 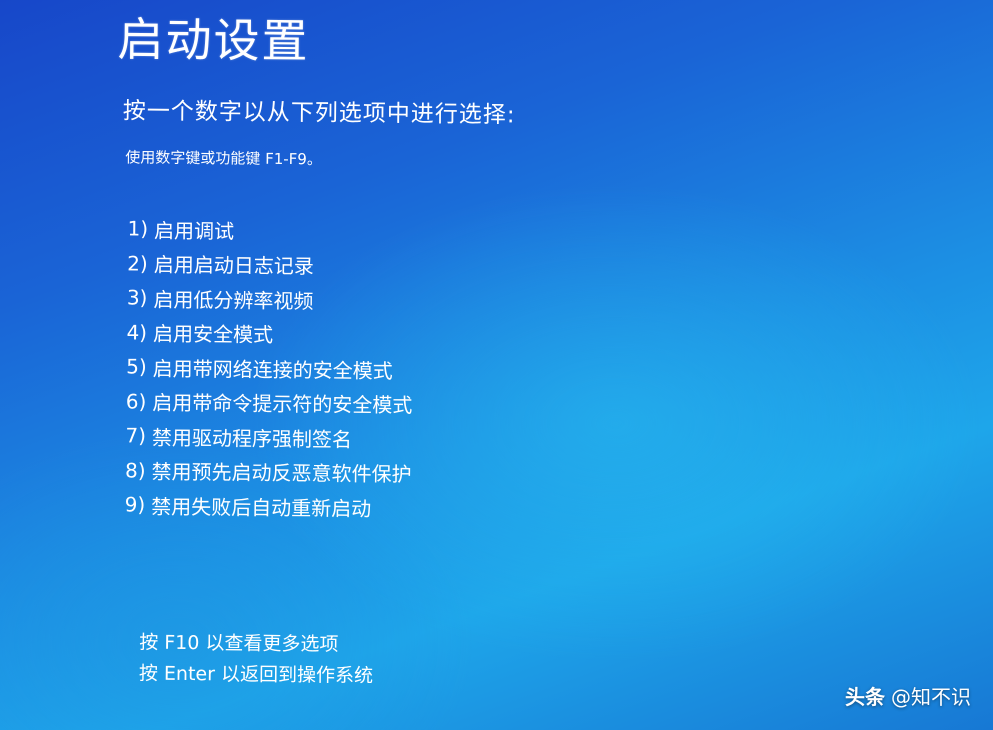 What do you see at coordinates (233, 265) in the screenshot?
I see `option-label: 启用启动日志记录` at bounding box center [233, 265].